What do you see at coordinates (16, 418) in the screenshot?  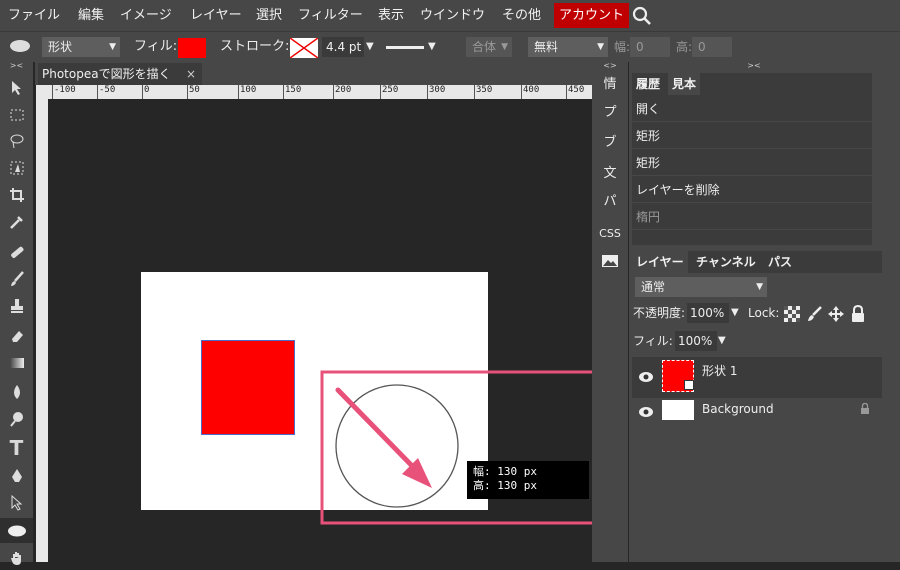 I see `dodge-tool-icon` at bounding box center [16, 418].